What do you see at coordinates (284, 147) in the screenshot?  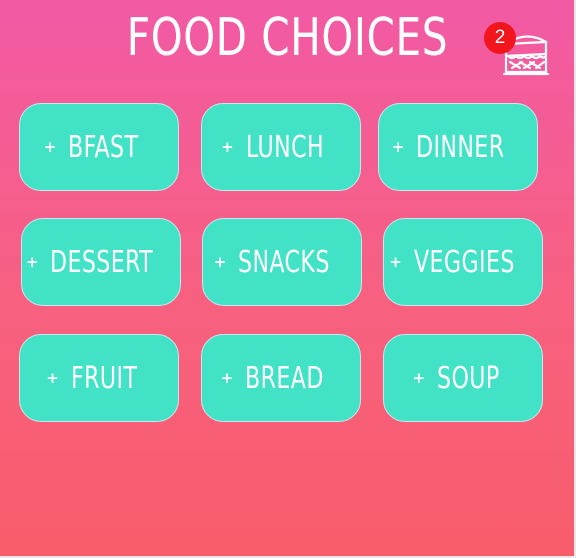 I see `category-label: LUNCH` at bounding box center [284, 147].